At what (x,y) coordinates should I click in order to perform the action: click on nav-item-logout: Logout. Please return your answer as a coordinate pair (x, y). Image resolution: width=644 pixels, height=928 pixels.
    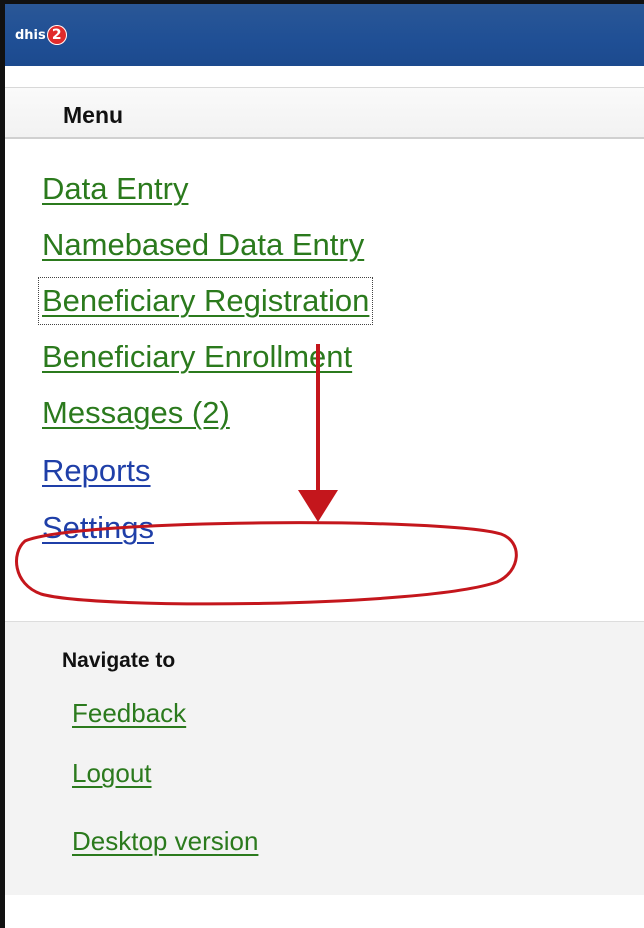
    Looking at the image, I should click on (112, 773).